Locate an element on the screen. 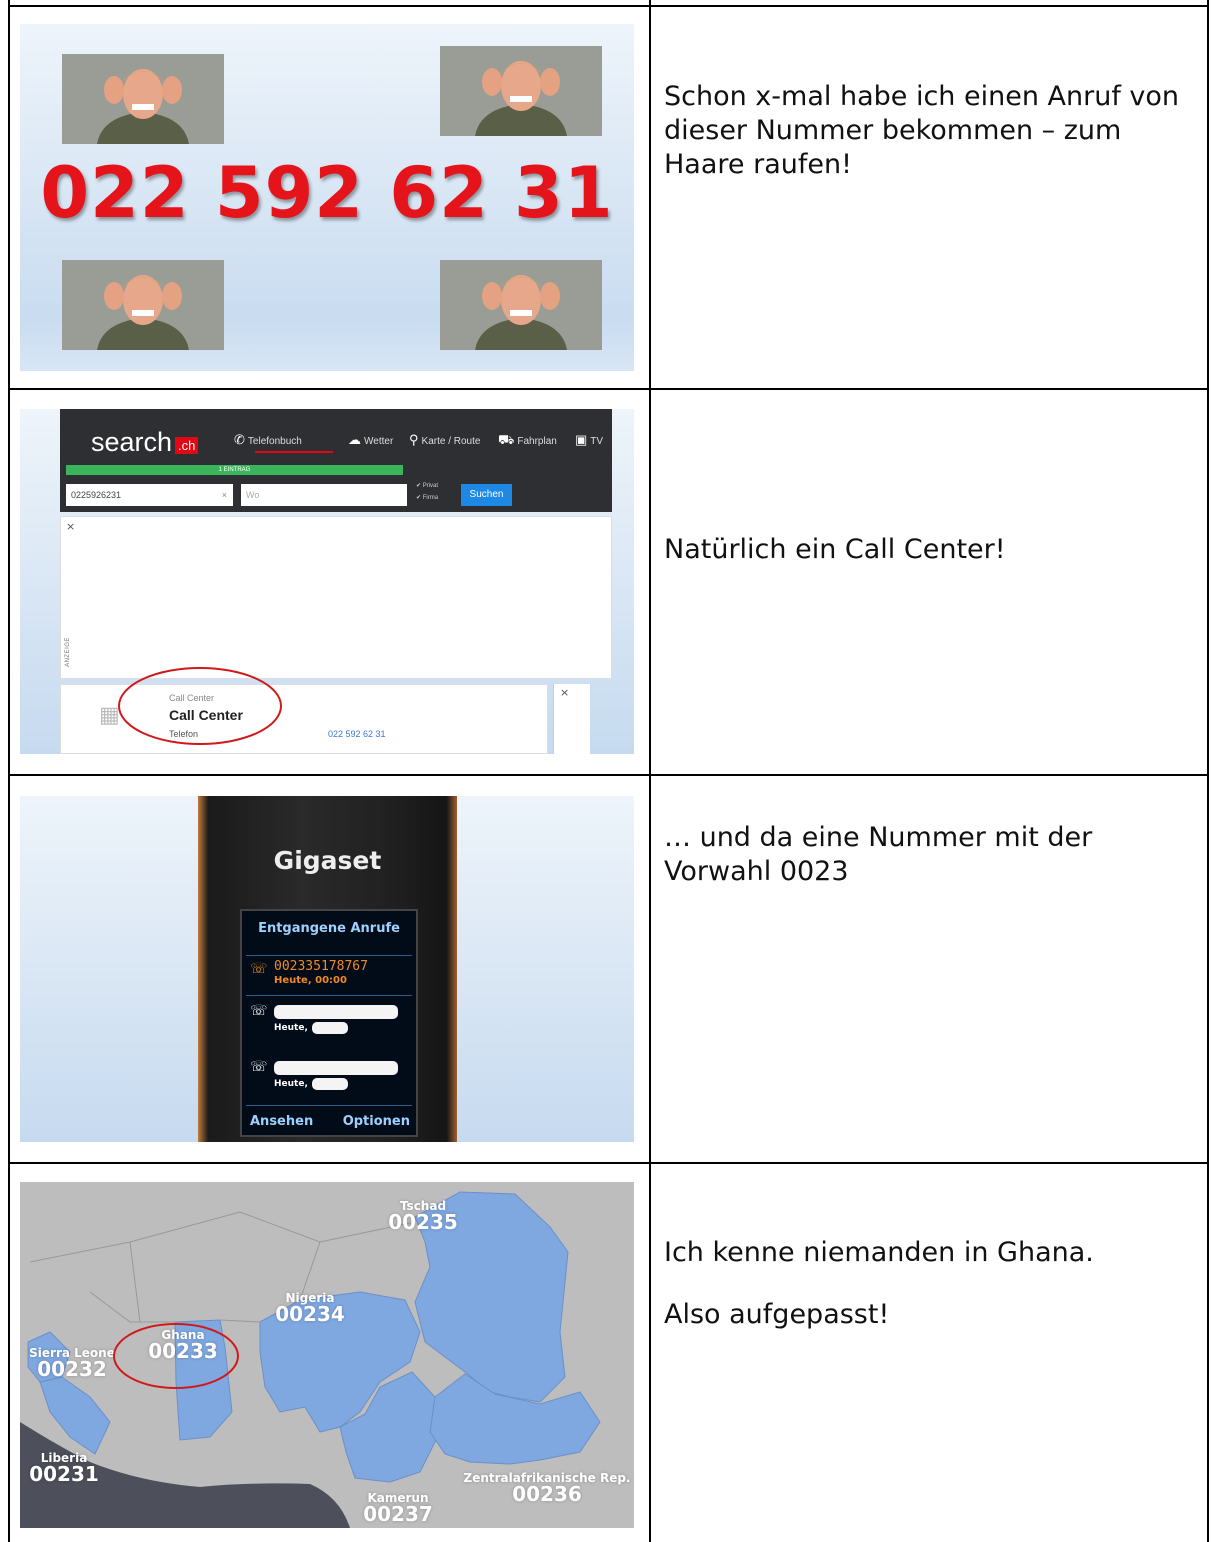 The width and height of the screenshot is (1211, 1542). nav-tv: ▣ TV is located at coordinates (589, 440).